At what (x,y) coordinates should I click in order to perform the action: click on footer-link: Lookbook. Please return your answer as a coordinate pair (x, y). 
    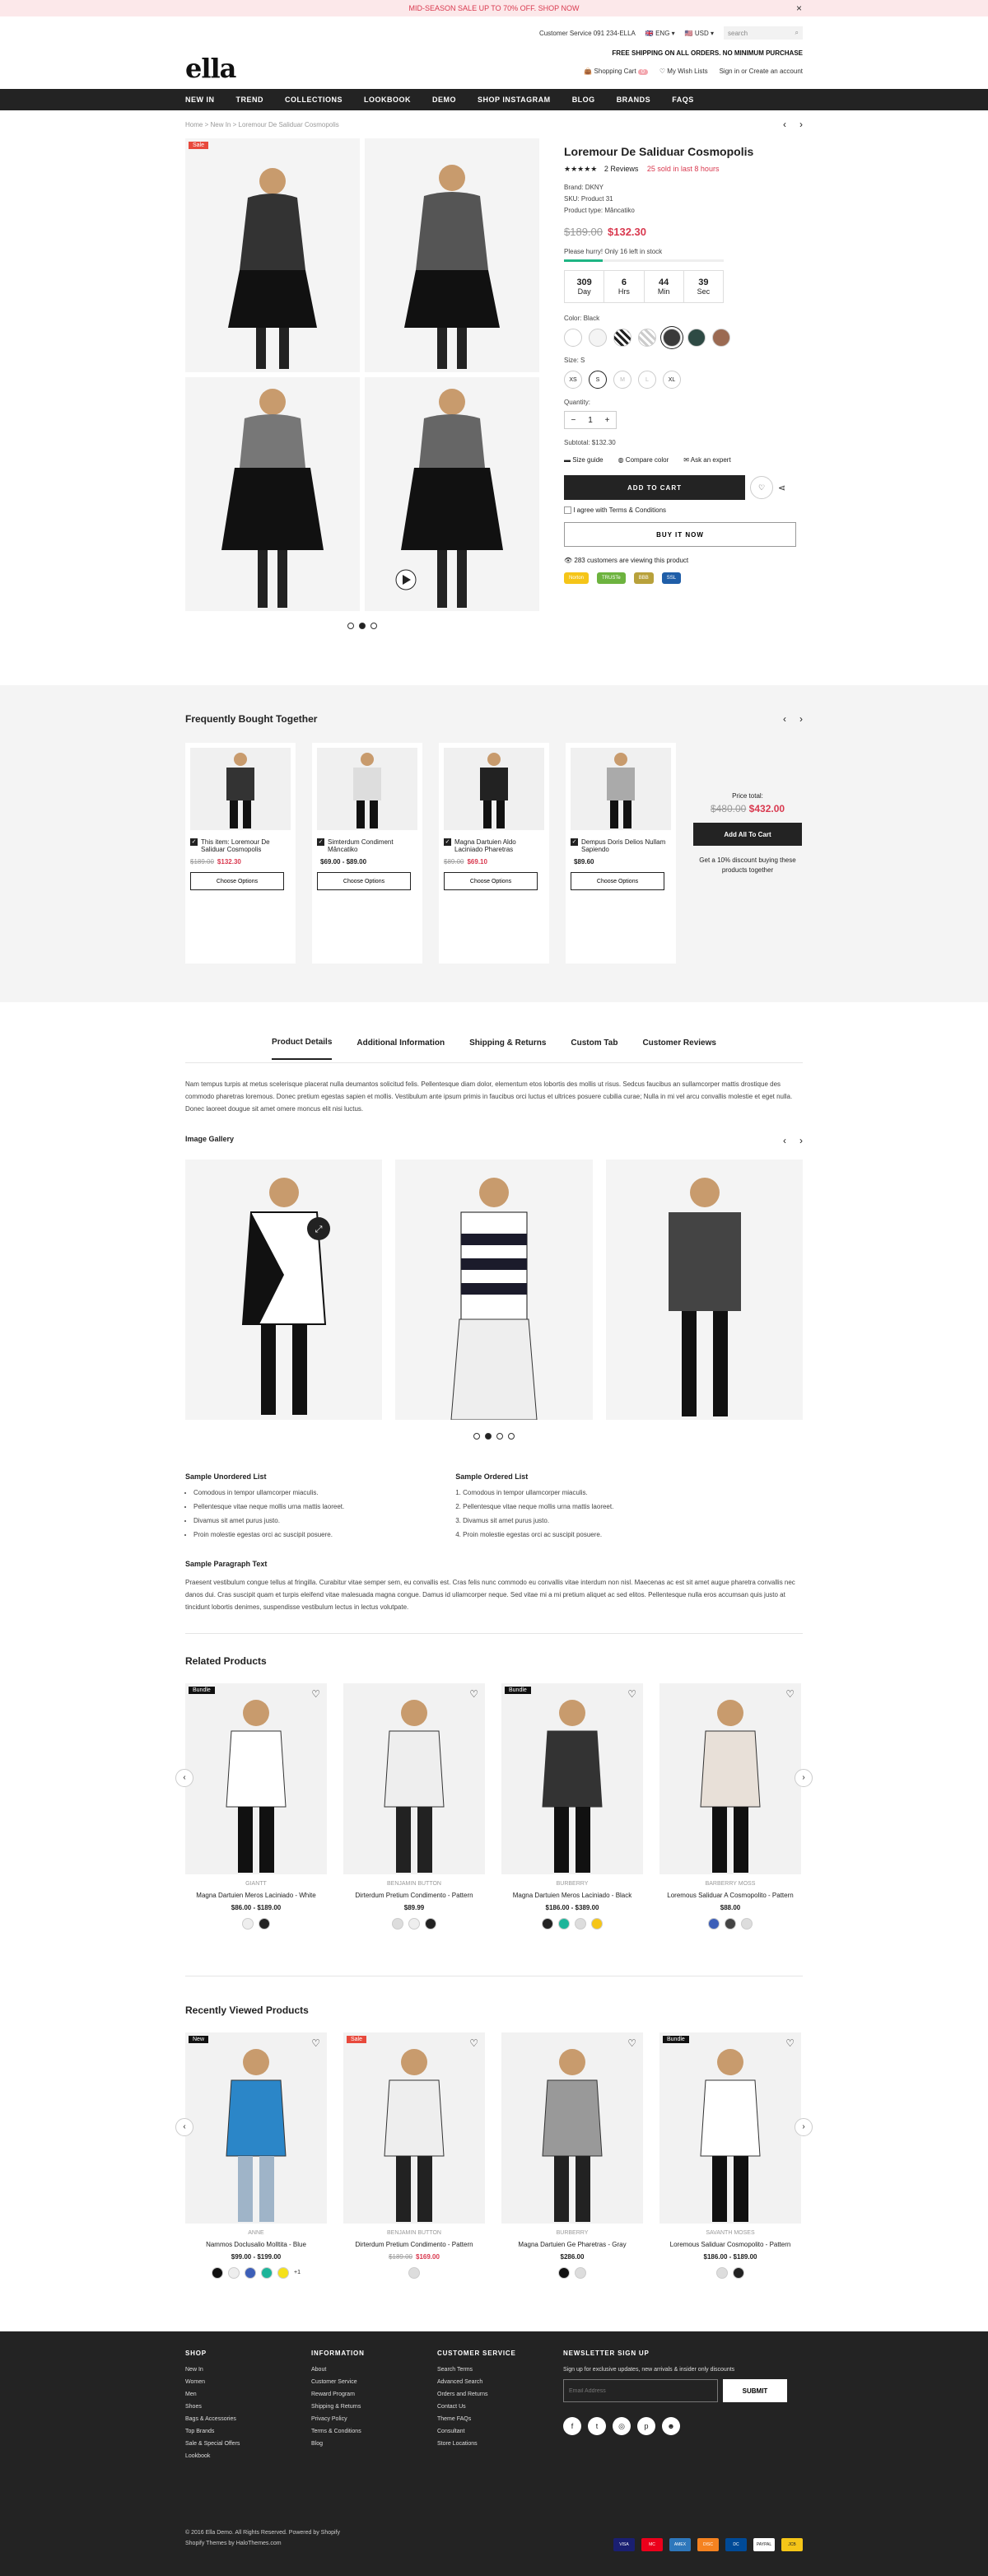
    Looking at the image, I should click on (248, 2456).